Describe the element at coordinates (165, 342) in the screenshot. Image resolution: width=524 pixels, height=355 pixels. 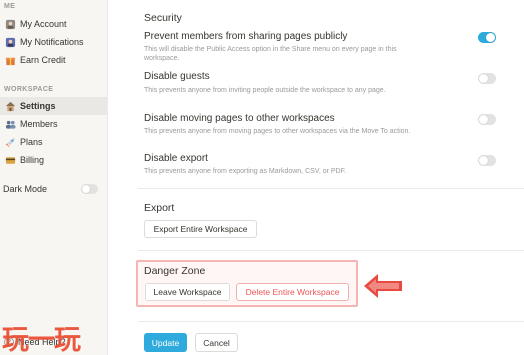
I see `update-button: Update` at that location.